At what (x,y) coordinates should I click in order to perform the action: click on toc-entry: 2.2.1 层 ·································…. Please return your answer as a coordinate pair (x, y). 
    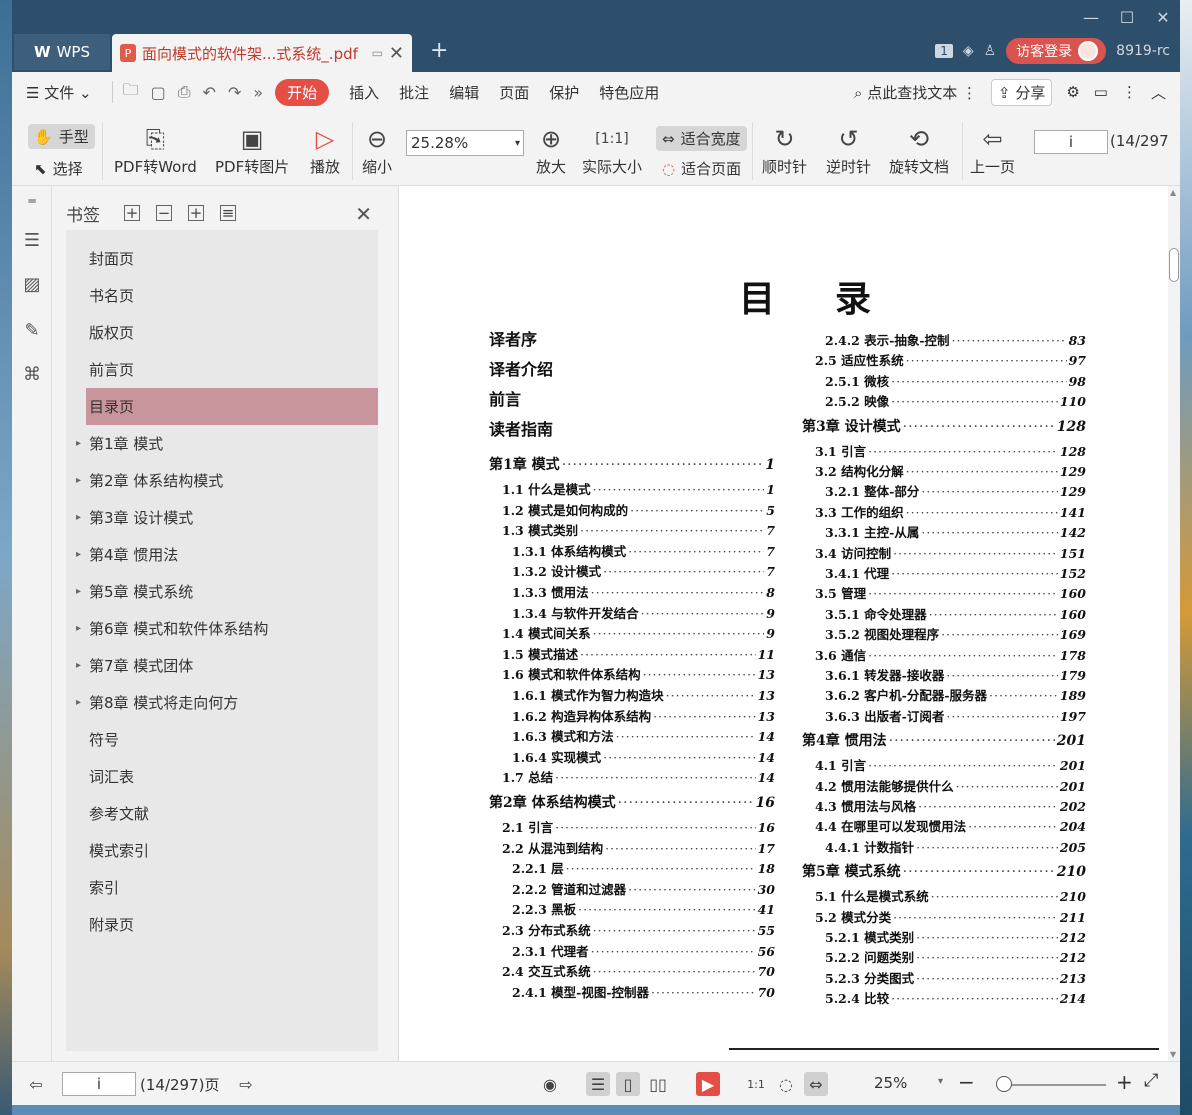
    Looking at the image, I should click on (643, 867).